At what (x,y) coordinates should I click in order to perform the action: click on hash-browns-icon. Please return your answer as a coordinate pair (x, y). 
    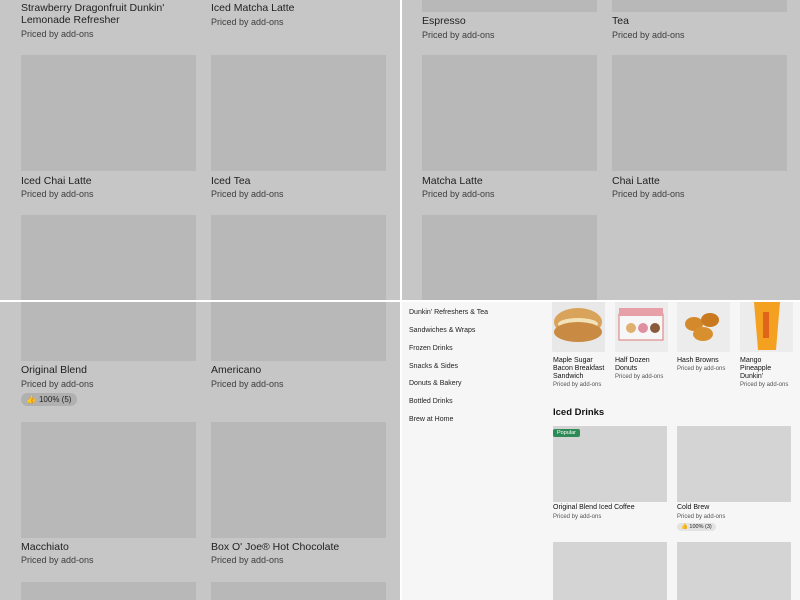
    Looking at the image, I should click on (702, 327).